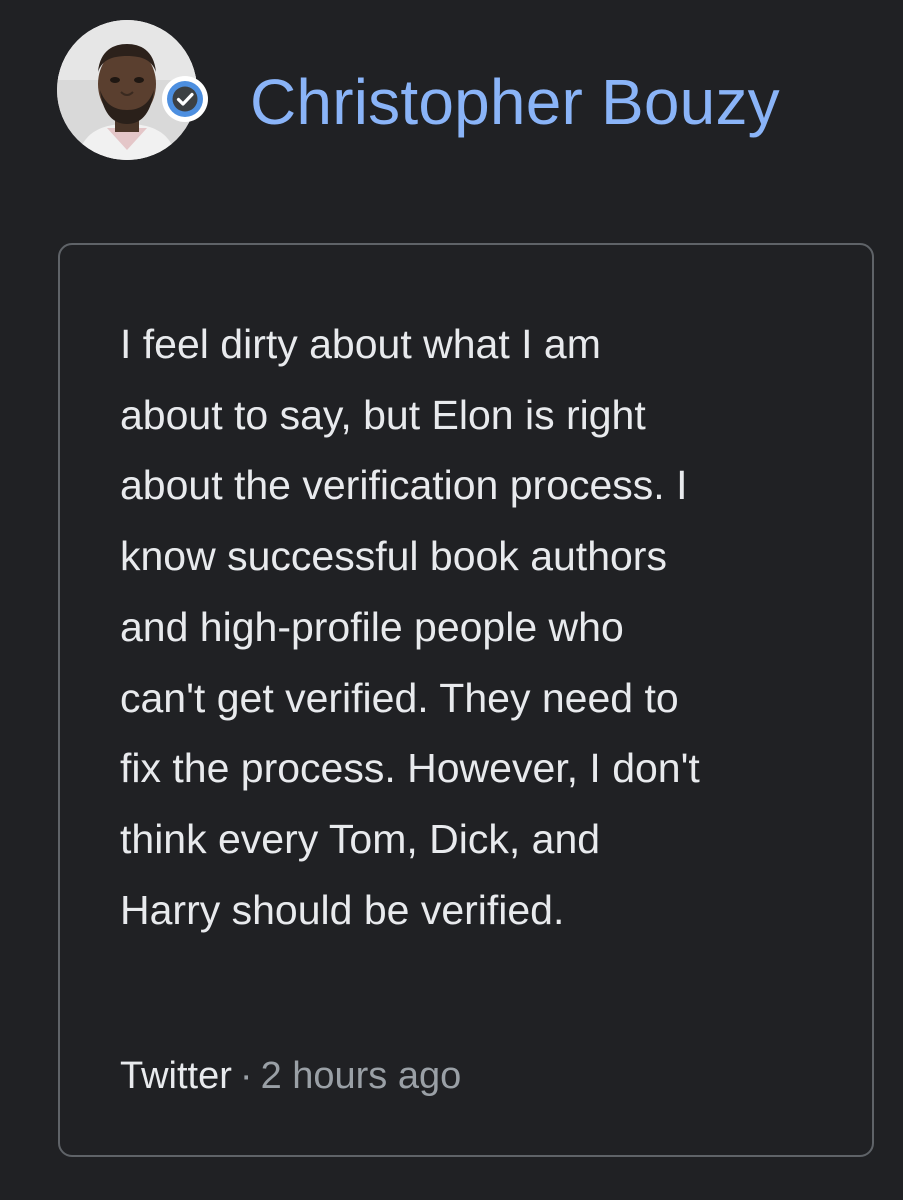 The height and width of the screenshot is (1200, 903). What do you see at coordinates (185, 99) in the screenshot?
I see `verified-check-icon` at bounding box center [185, 99].